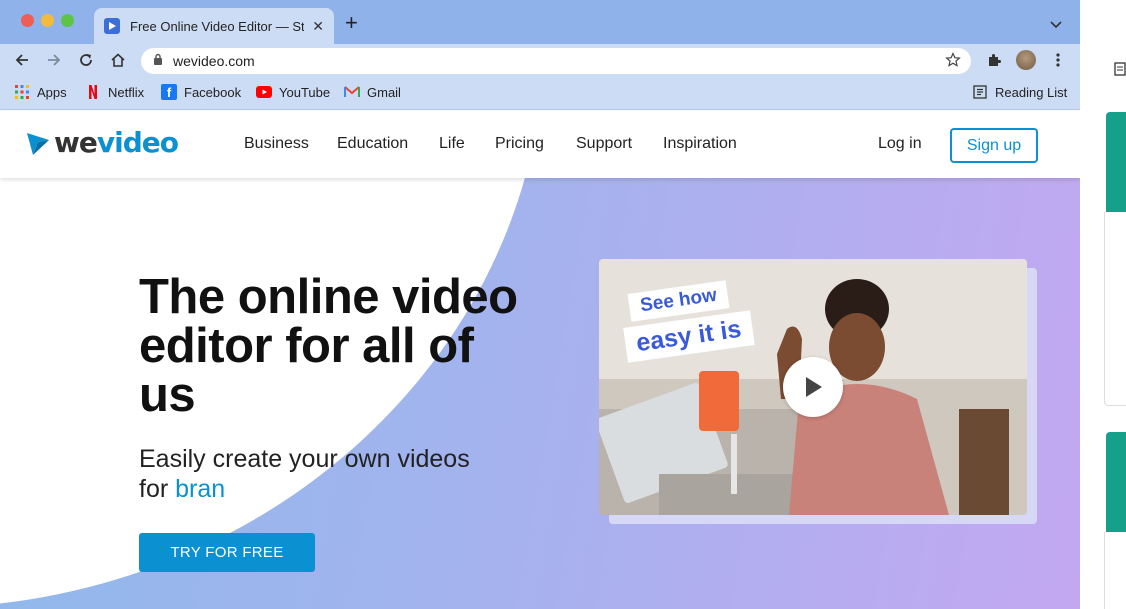 The image size is (1126, 609). Describe the element at coordinates (214, 61) in the screenshot. I see `url-text: wevideo.com` at that location.